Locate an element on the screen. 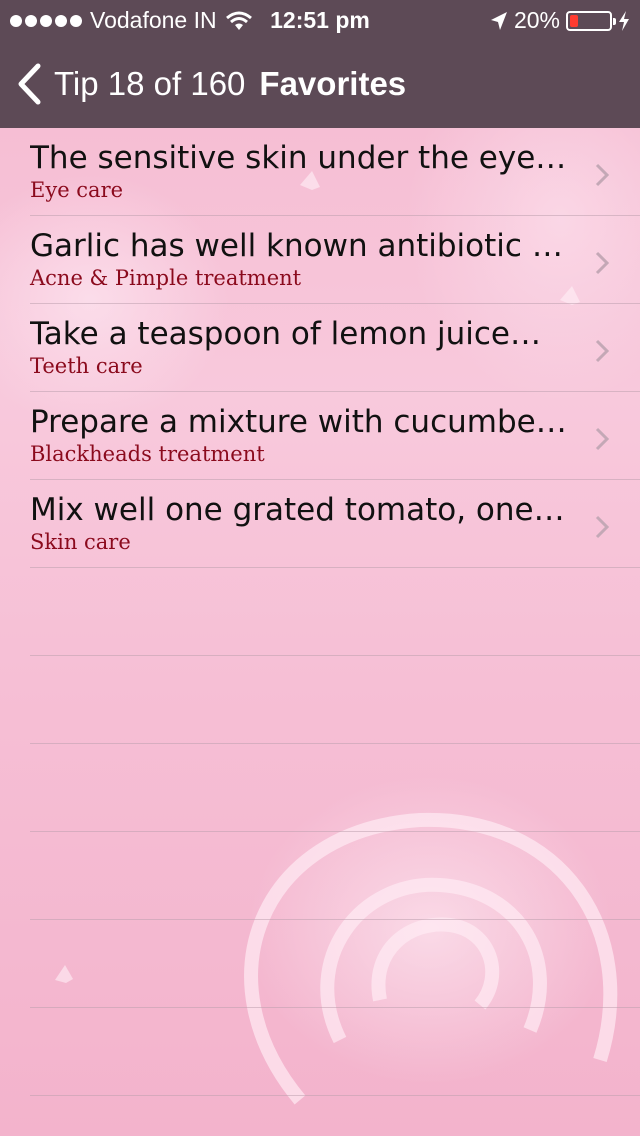  status-bar: Vodafone IN 12:51 pm 20% is located at coordinates (320, 20).